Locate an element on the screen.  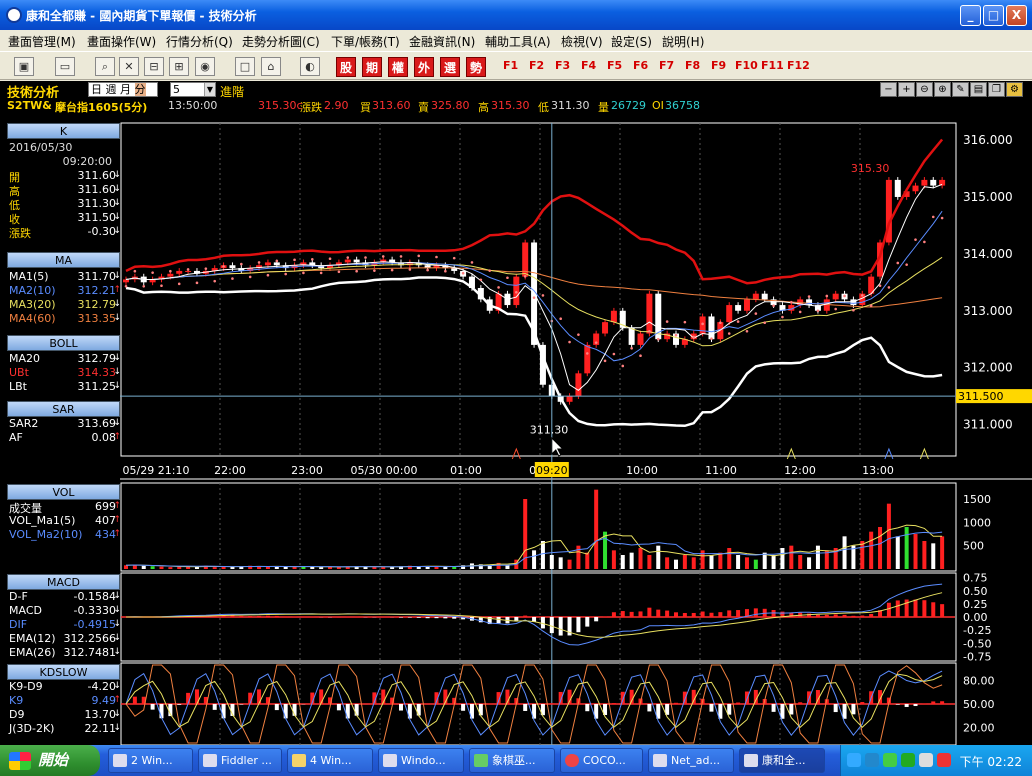
f9-key: F9 is located at coordinates (718, 65).